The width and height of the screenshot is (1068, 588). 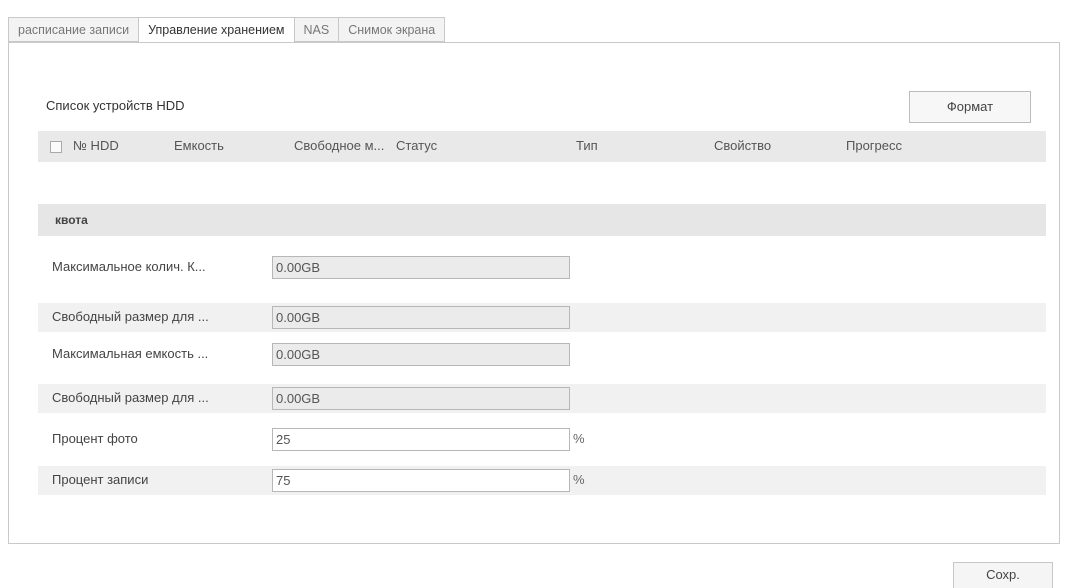 What do you see at coordinates (71, 220) in the screenshot?
I see `quota-title: квота` at bounding box center [71, 220].